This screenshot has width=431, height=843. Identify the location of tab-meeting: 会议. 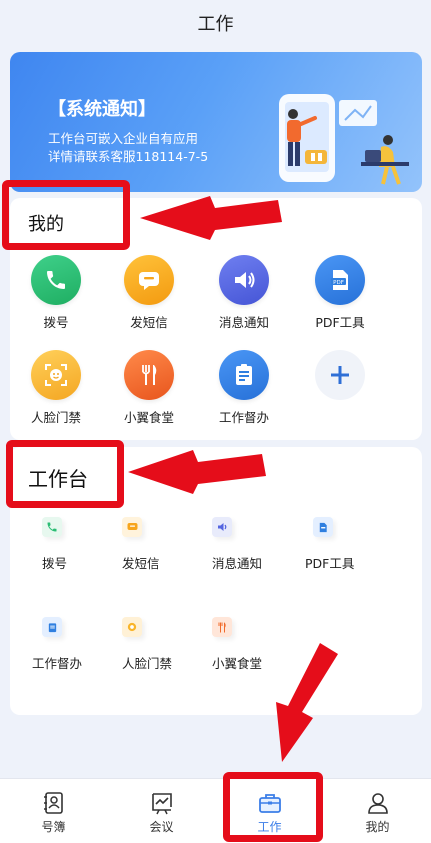
(161, 811).